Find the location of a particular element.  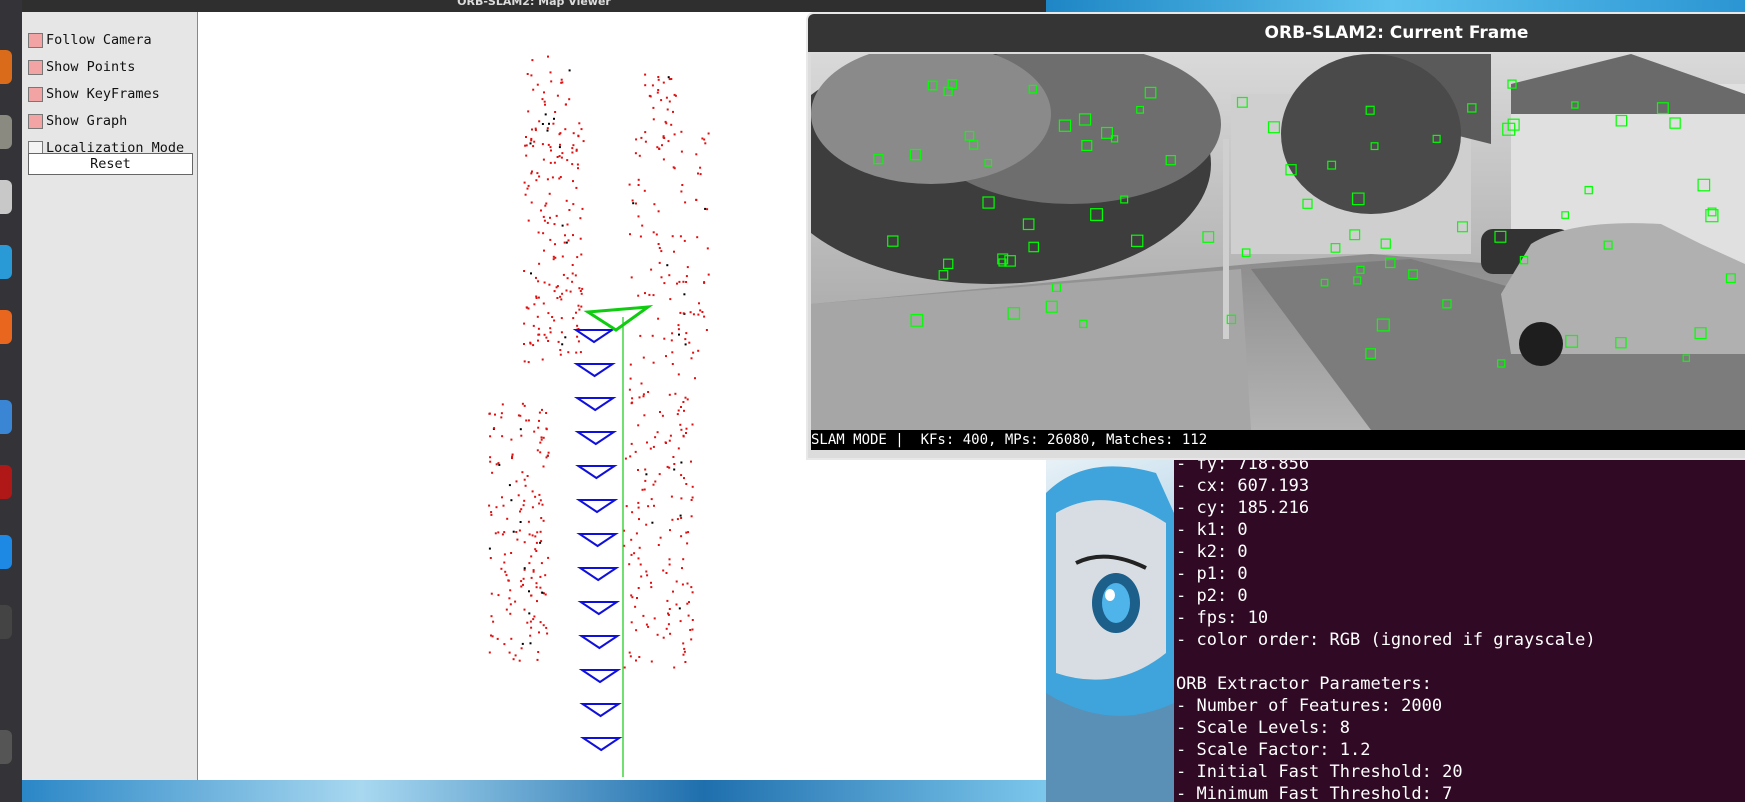

map-viewer-titlebar: ORB-SLAM2: Map Viewer is located at coordinates (534, 6).